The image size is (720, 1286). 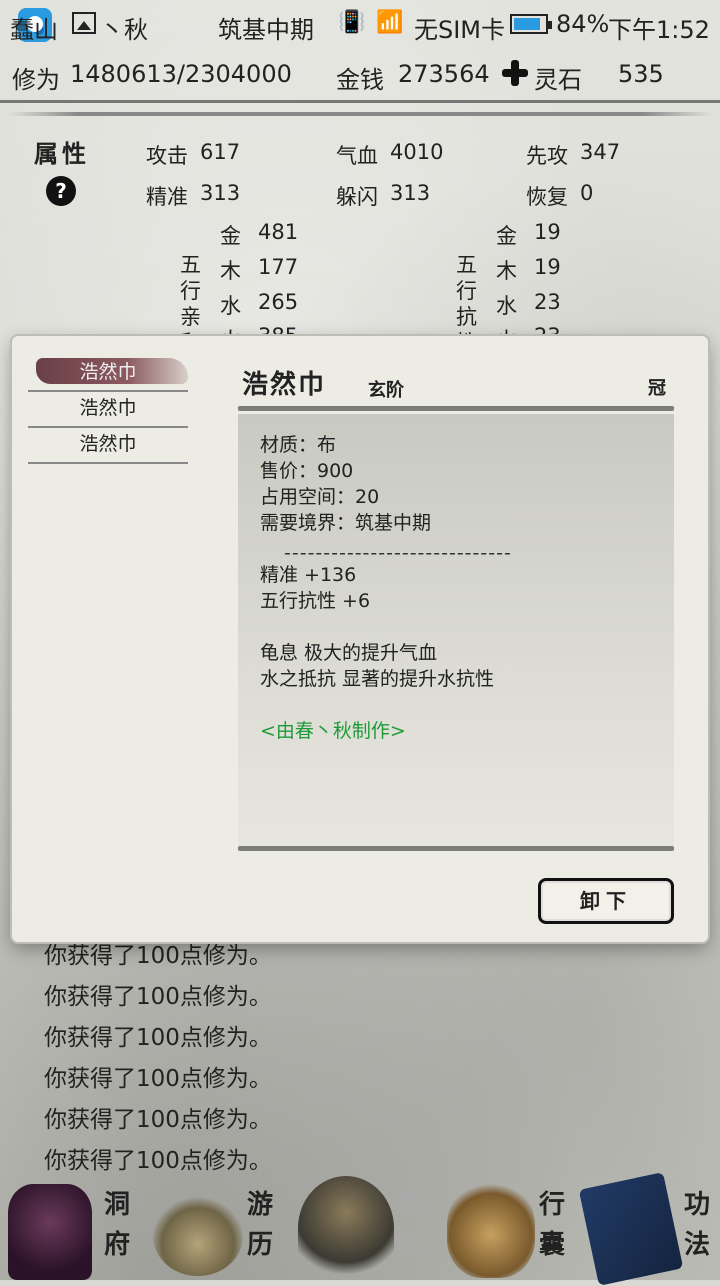 I want to click on nav-travel-label-2: 历, so click(x=260, y=1245).